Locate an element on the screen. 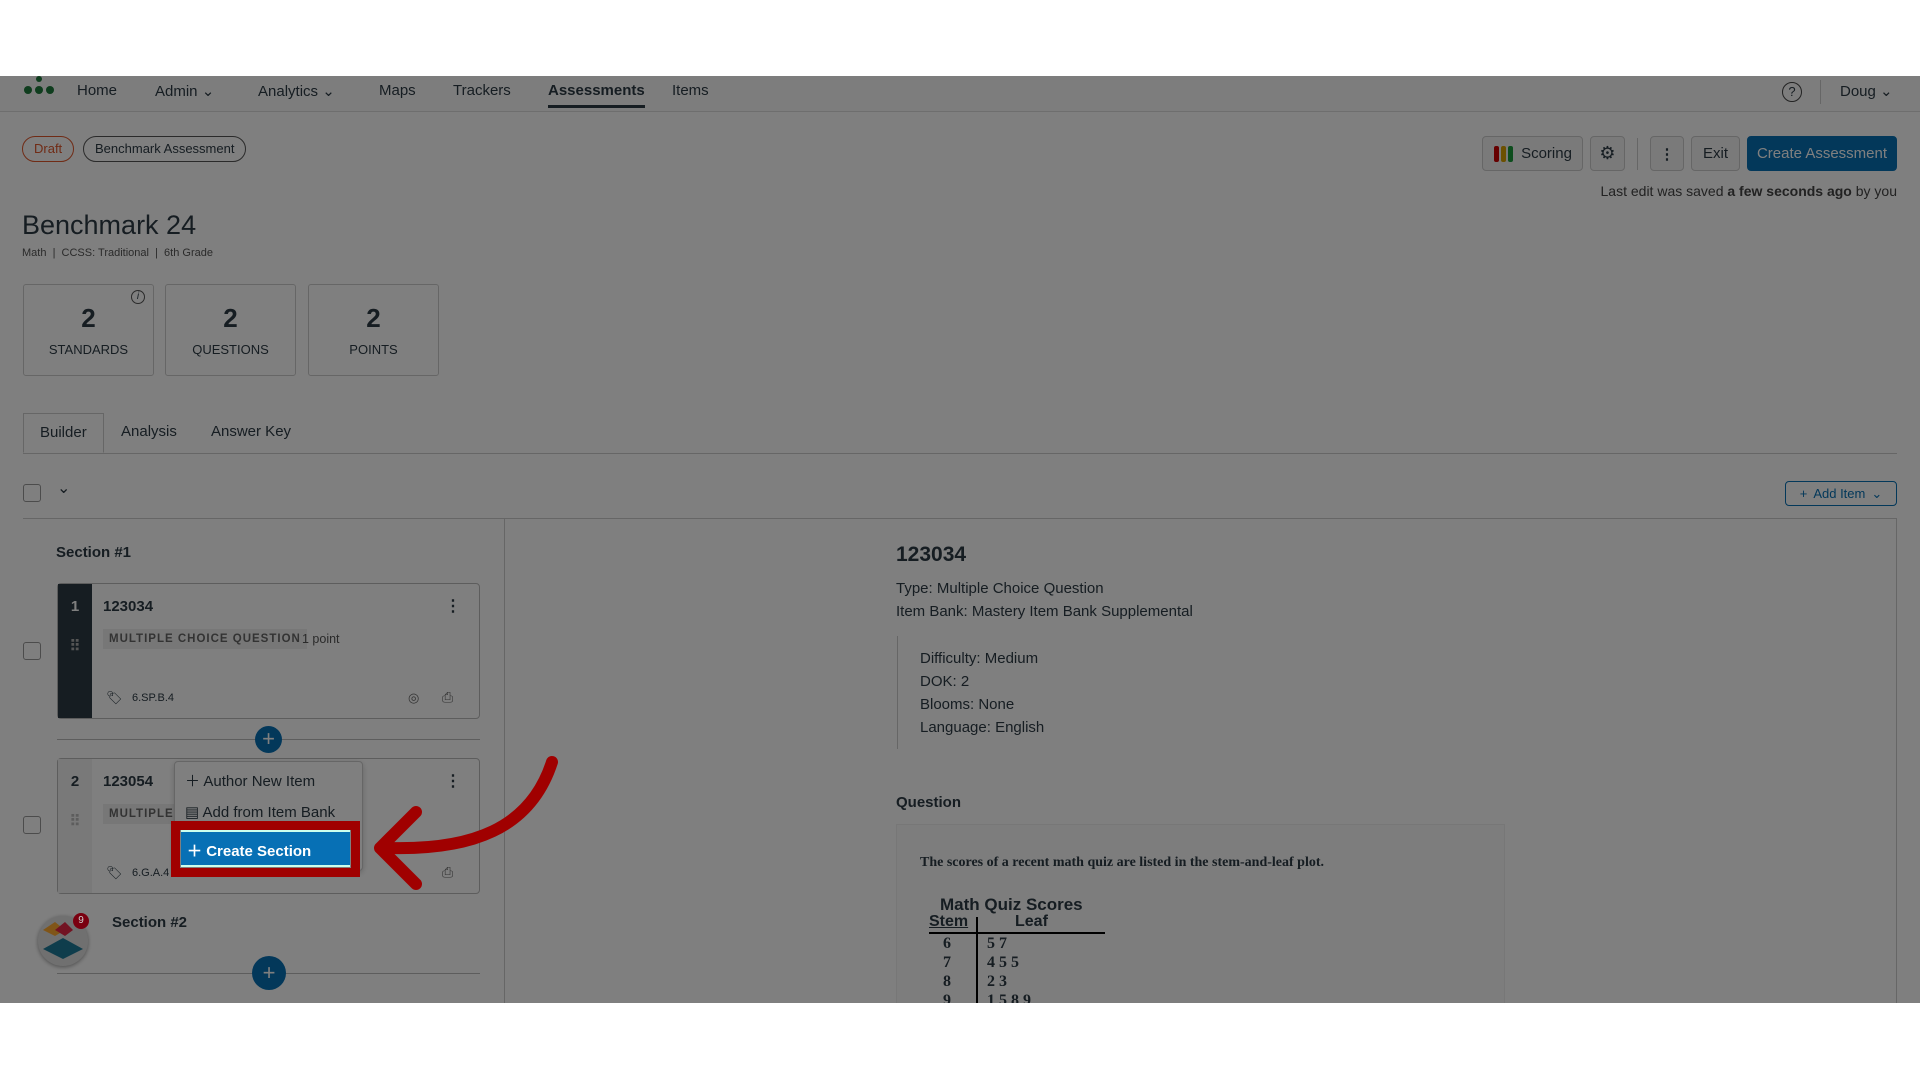  notification-badge: 9 is located at coordinates (81, 921).